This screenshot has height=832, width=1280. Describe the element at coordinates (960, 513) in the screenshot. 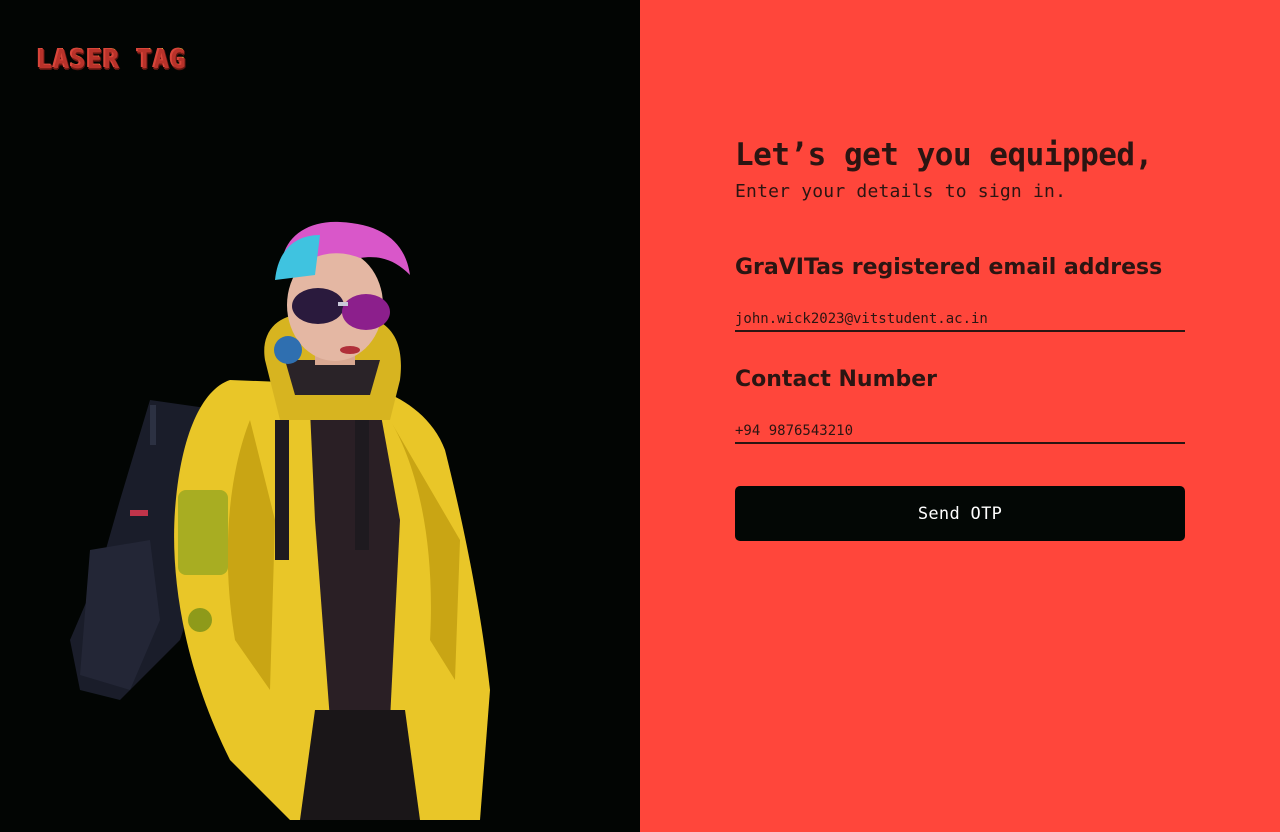

I see `send-otp-button: Send OTP` at that location.